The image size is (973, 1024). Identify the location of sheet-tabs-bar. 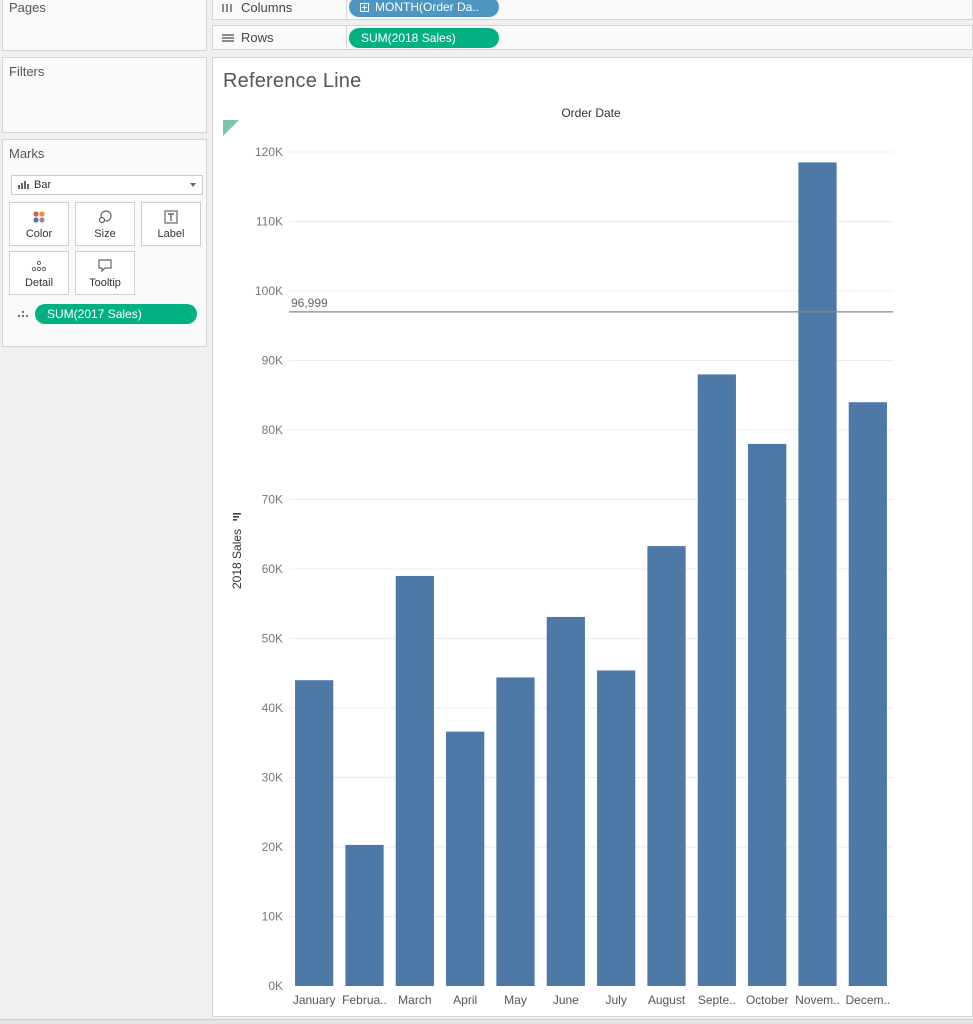
(486, 1021).